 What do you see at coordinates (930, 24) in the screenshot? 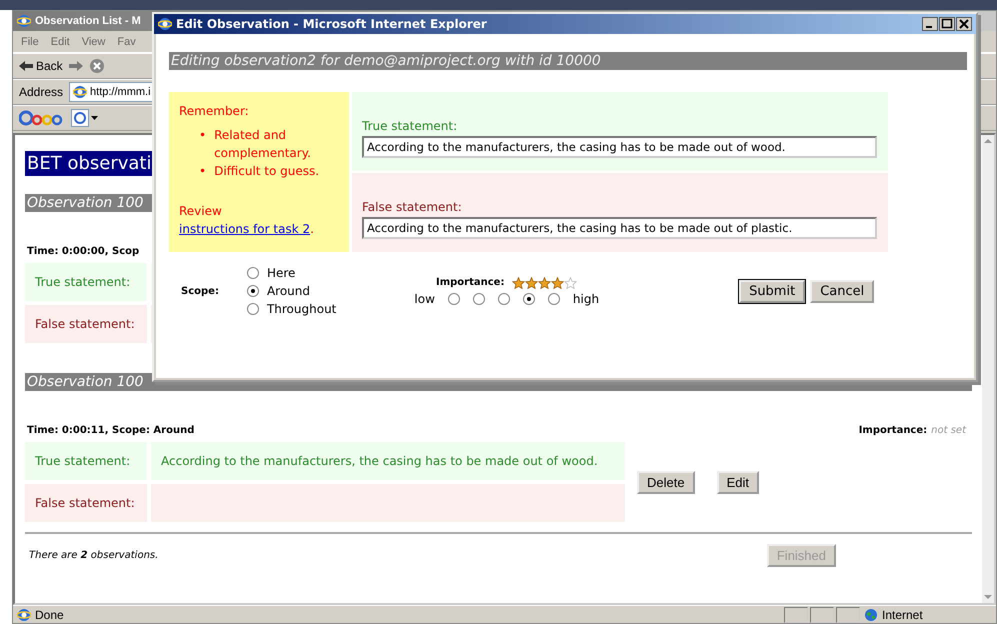
I see `minimize-icon` at bounding box center [930, 24].